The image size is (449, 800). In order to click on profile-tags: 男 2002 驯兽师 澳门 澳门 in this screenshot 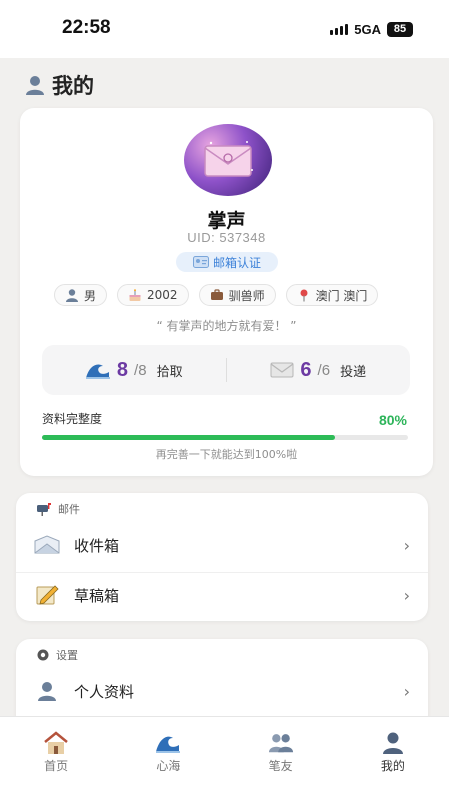, I will do `click(216, 295)`.